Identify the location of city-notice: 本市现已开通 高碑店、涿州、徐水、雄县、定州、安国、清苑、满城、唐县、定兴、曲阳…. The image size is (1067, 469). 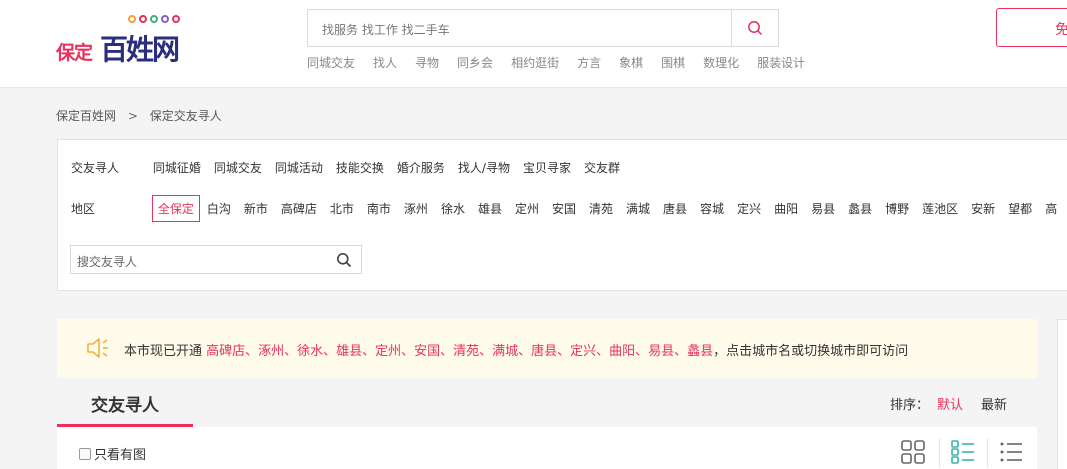
(547, 348).